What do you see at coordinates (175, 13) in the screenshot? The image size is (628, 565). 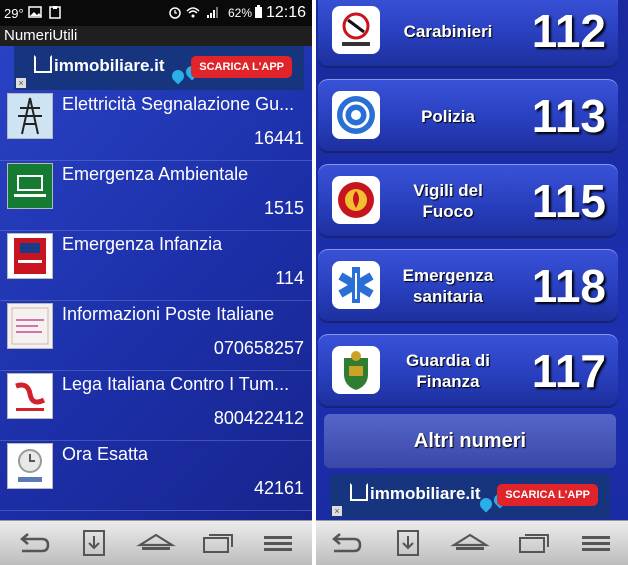 I see `alarm-icon` at bounding box center [175, 13].